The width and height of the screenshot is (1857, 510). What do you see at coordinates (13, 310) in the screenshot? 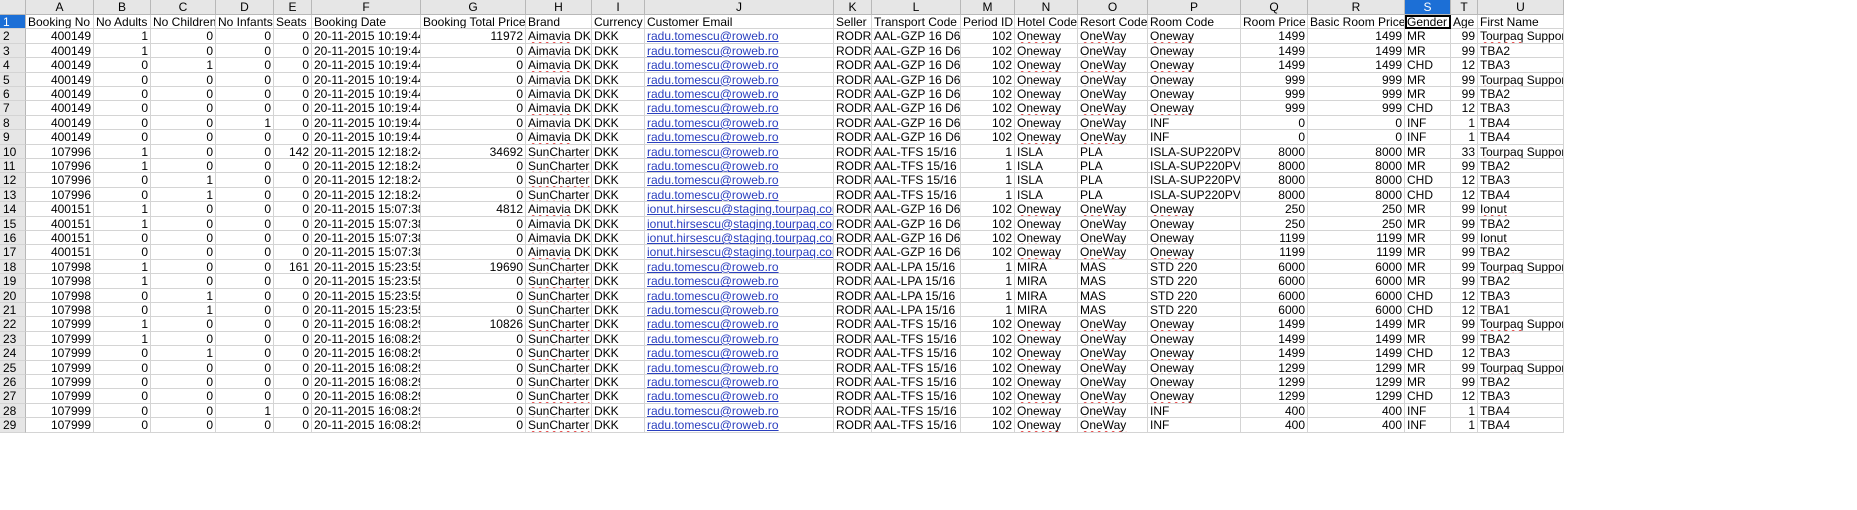
I see `row-header-21: 21` at bounding box center [13, 310].